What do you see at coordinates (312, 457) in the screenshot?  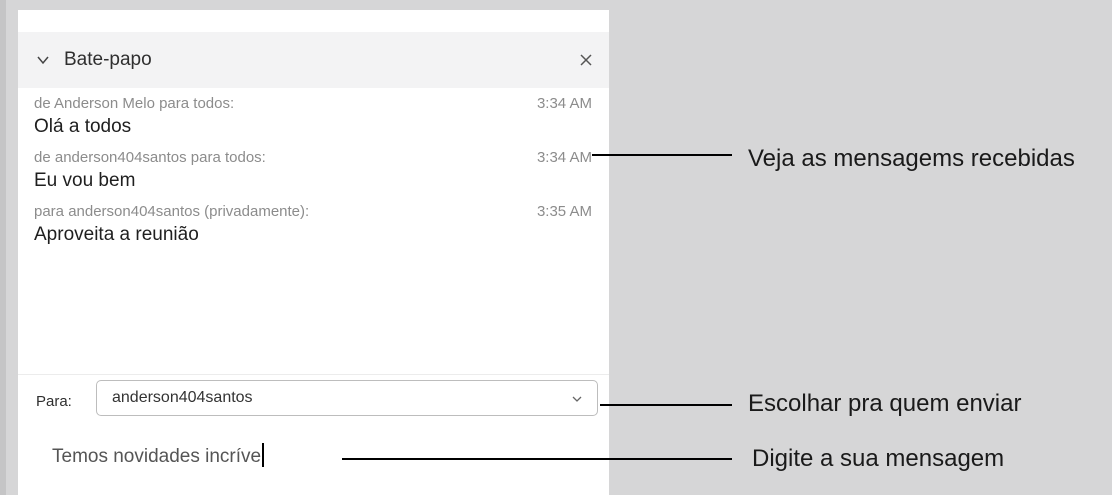 I see `message-input: Temos novidades incríve` at bounding box center [312, 457].